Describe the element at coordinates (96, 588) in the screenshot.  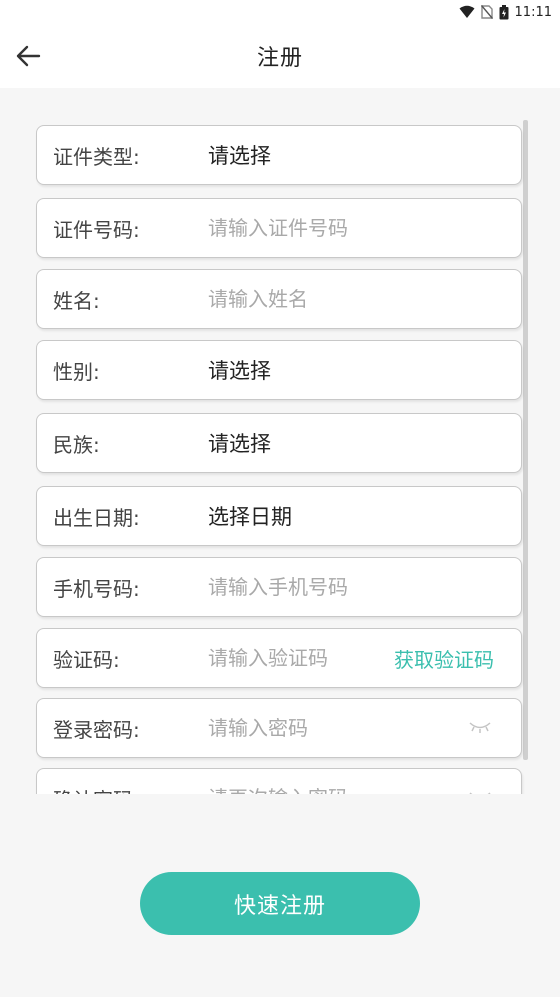
I see `phone-label: 手机号码:` at that location.